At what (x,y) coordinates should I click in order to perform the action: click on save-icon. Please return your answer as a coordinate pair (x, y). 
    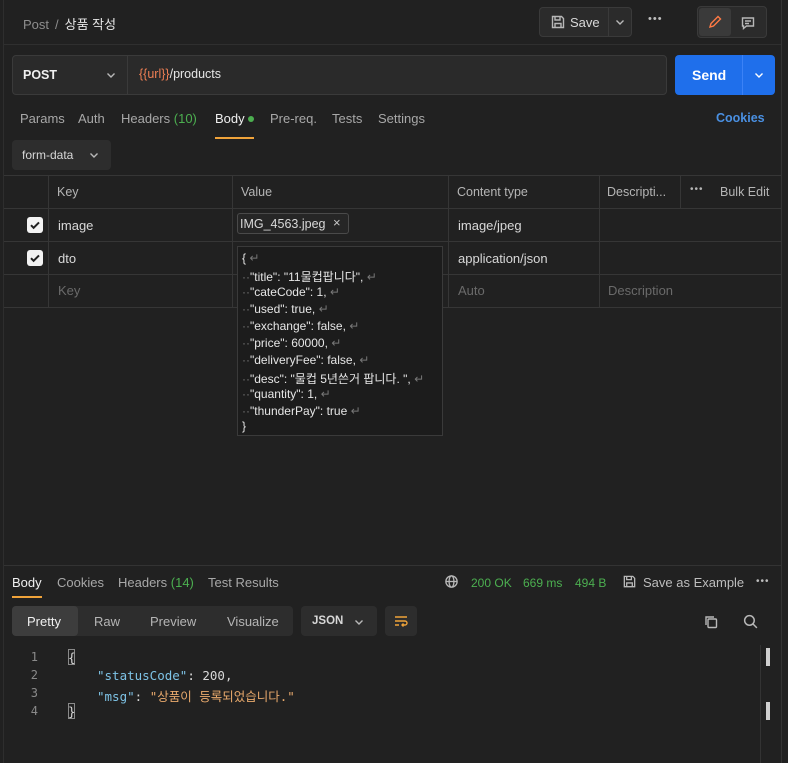
    Looking at the image, I should click on (629, 581).